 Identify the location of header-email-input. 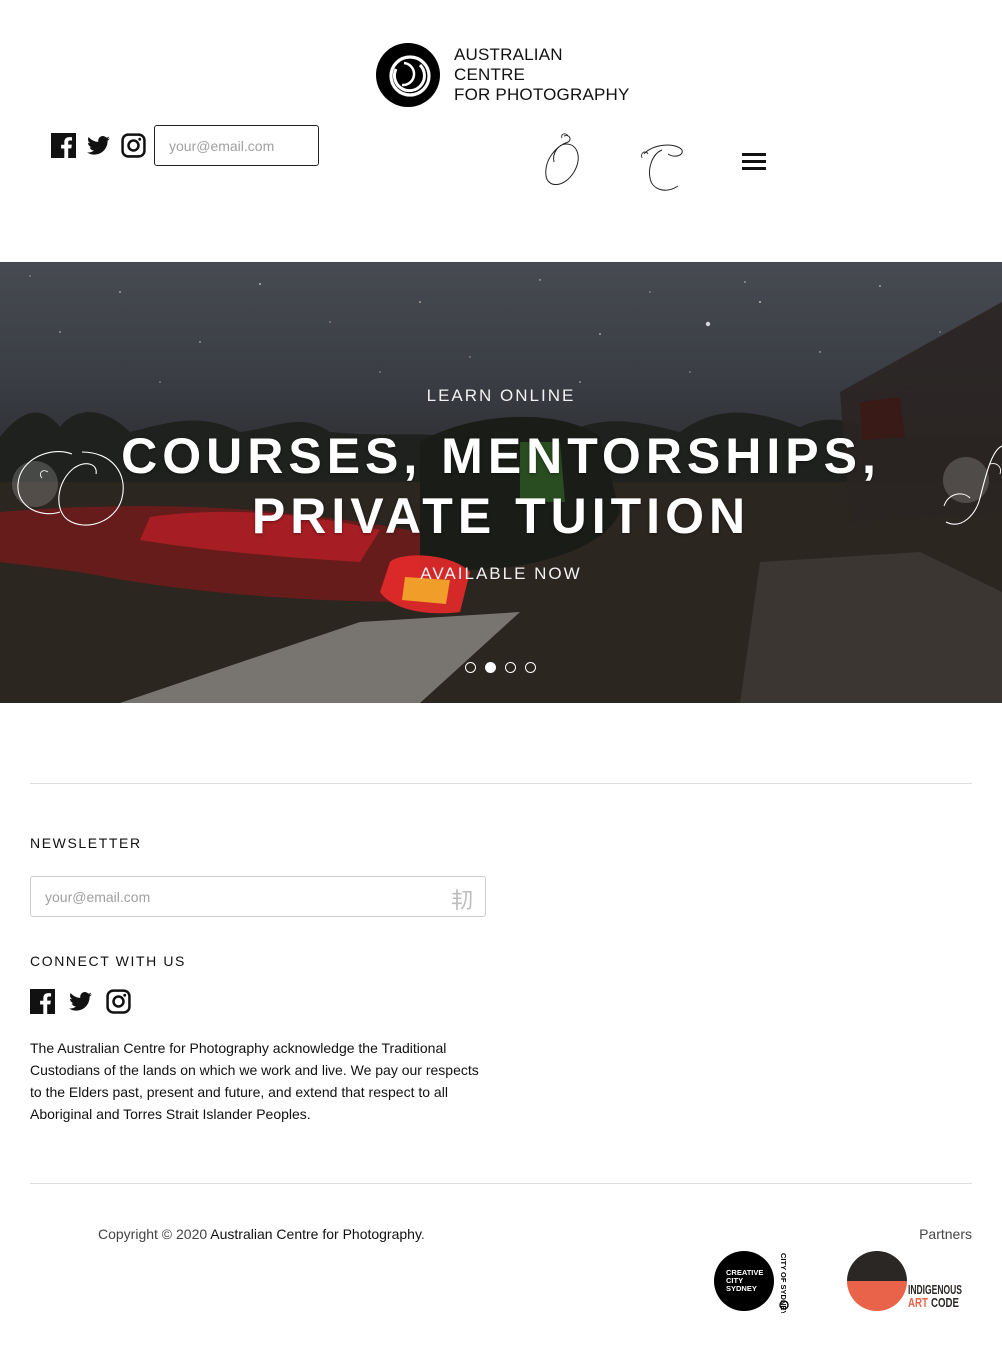
(236, 145).